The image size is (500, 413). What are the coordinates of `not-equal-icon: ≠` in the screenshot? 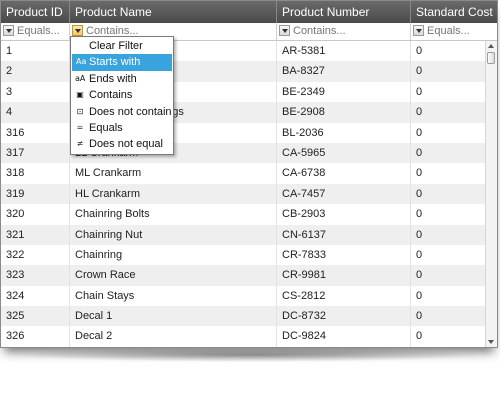 It's located at (80, 144).